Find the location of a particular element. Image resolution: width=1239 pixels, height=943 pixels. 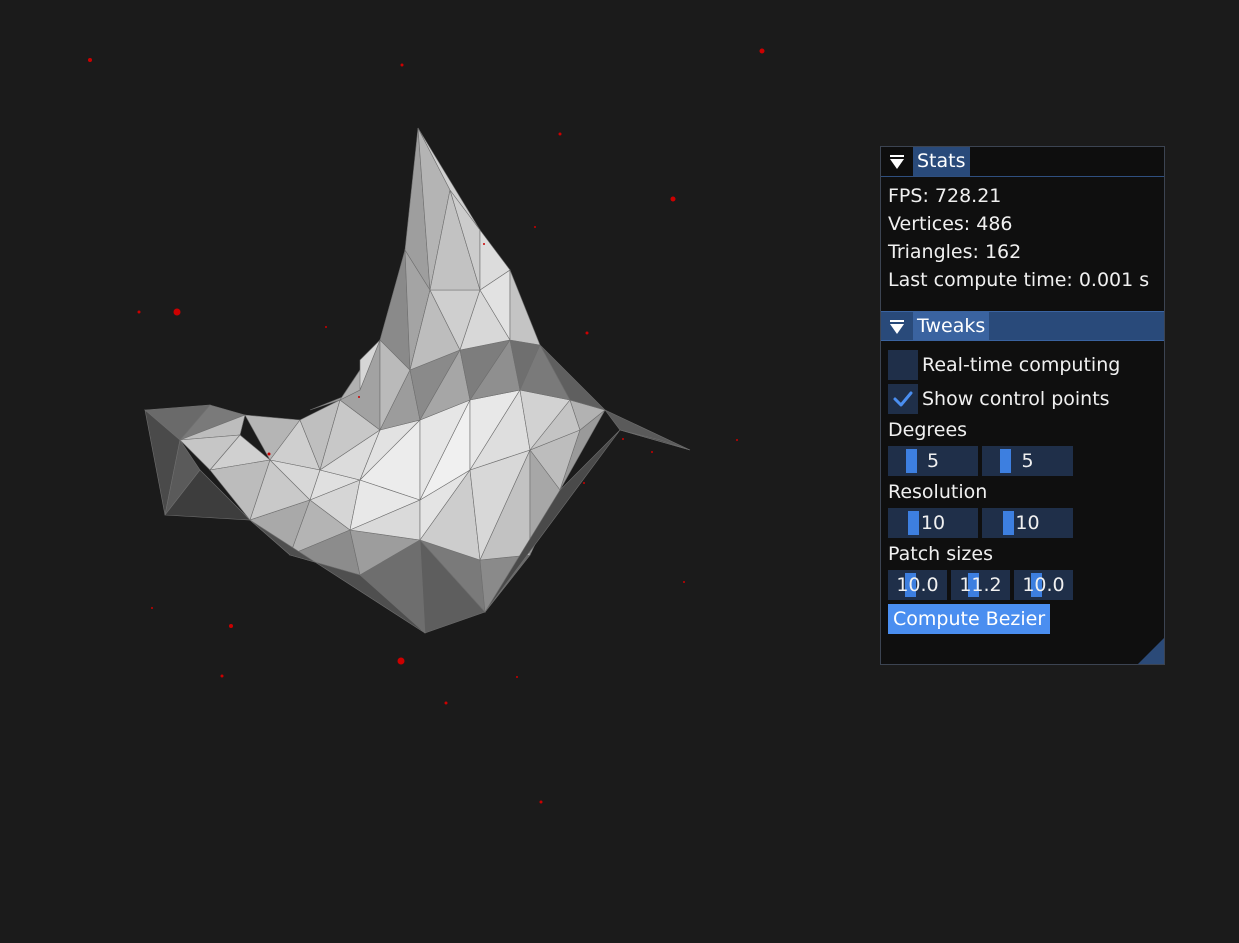

control-points-checkbox-row: Show control points is located at coordinates (999, 399).